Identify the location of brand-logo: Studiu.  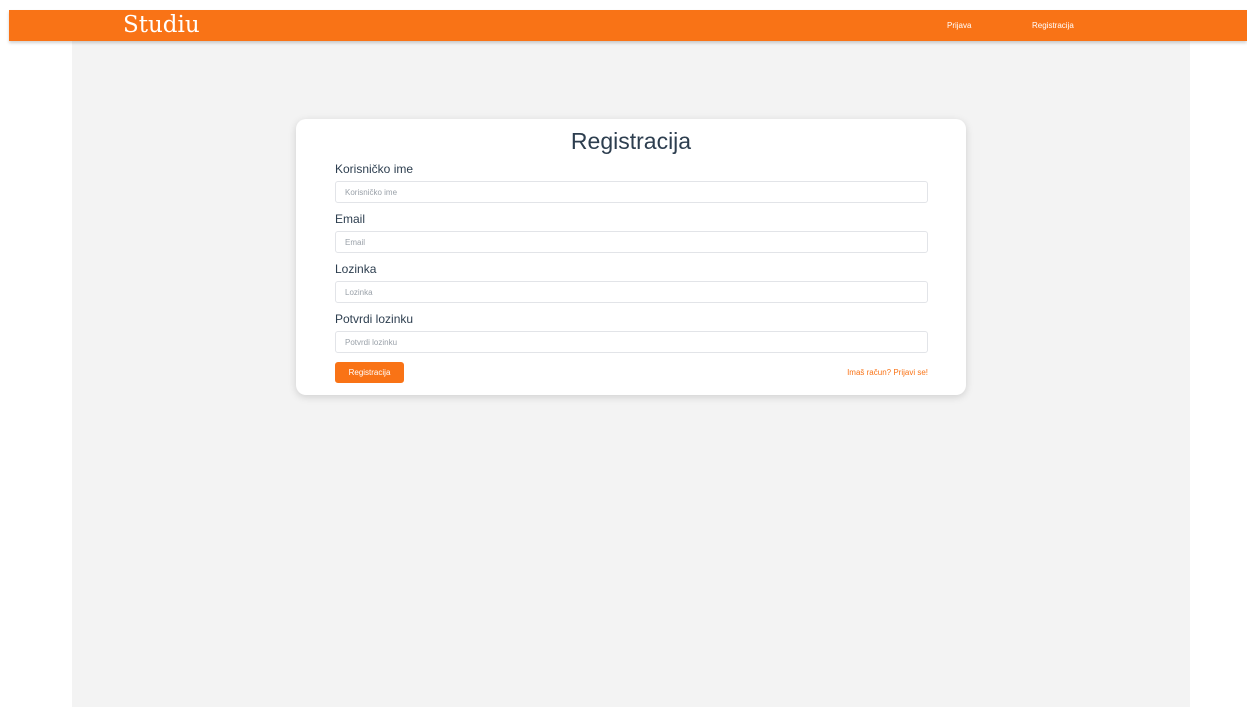
(161, 25).